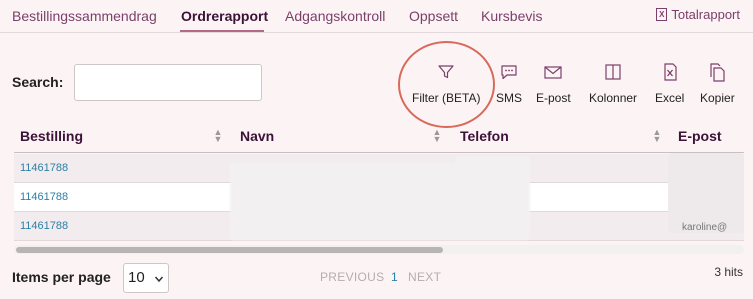 The height and width of the screenshot is (299, 753). Describe the element at coordinates (553, 98) in the screenshot. I see `epost-label: E-post` at that location.